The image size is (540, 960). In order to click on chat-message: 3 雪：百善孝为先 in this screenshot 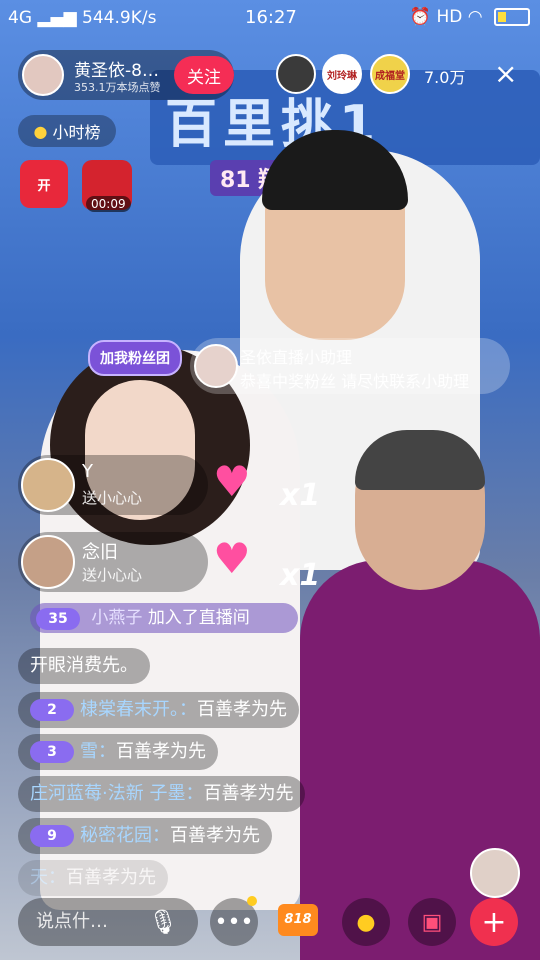, I will do `click(118, 752)`.